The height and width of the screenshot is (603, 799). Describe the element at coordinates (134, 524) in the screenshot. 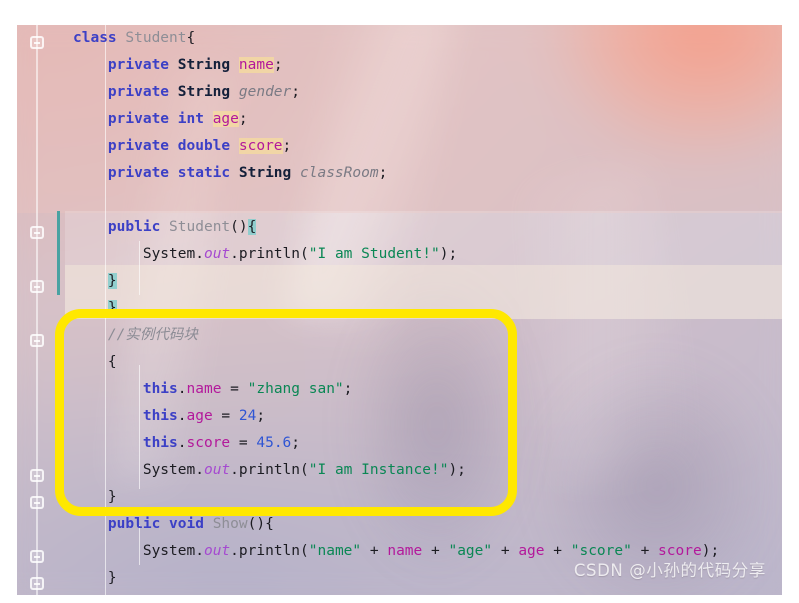

I see `code-token: public` at that location.